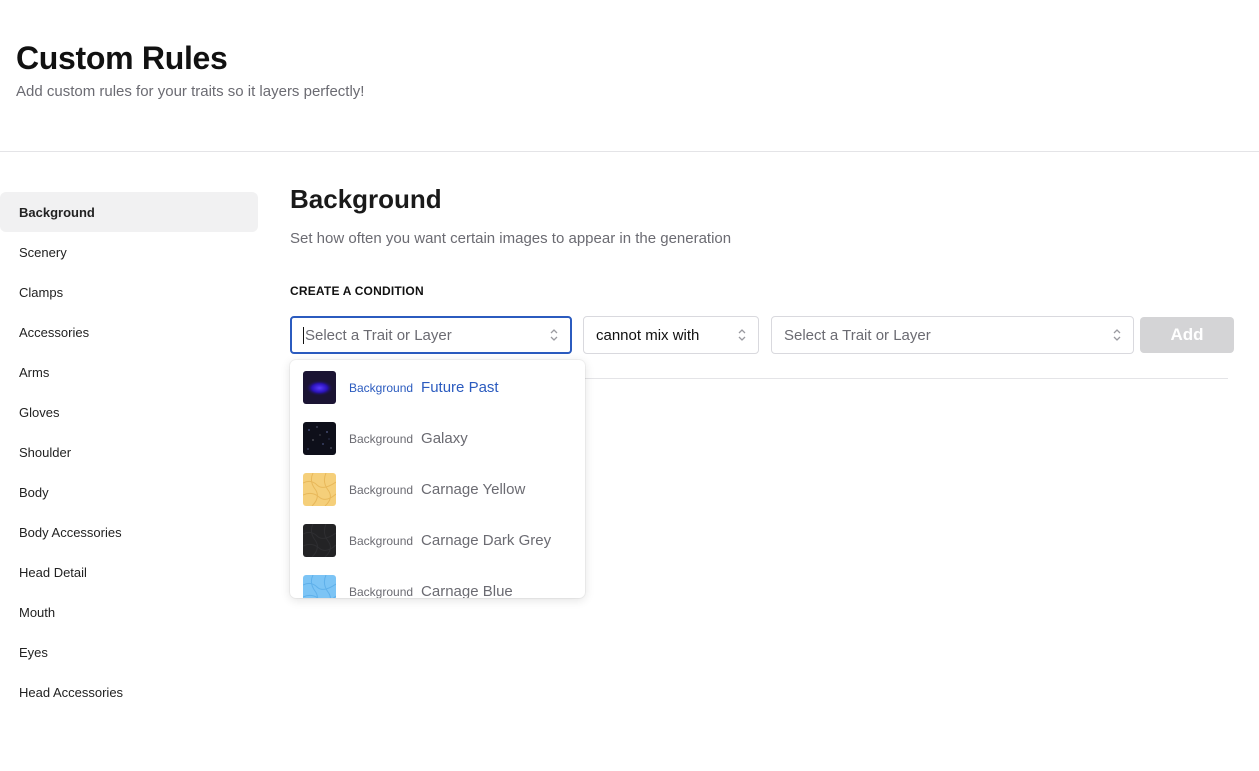 This screenshot has height=771, width=1259. Describe the element at coordinates (378, 335) in the screenshot. I see `first-trait-placeholder: Select a Trait or Layer` at that location.